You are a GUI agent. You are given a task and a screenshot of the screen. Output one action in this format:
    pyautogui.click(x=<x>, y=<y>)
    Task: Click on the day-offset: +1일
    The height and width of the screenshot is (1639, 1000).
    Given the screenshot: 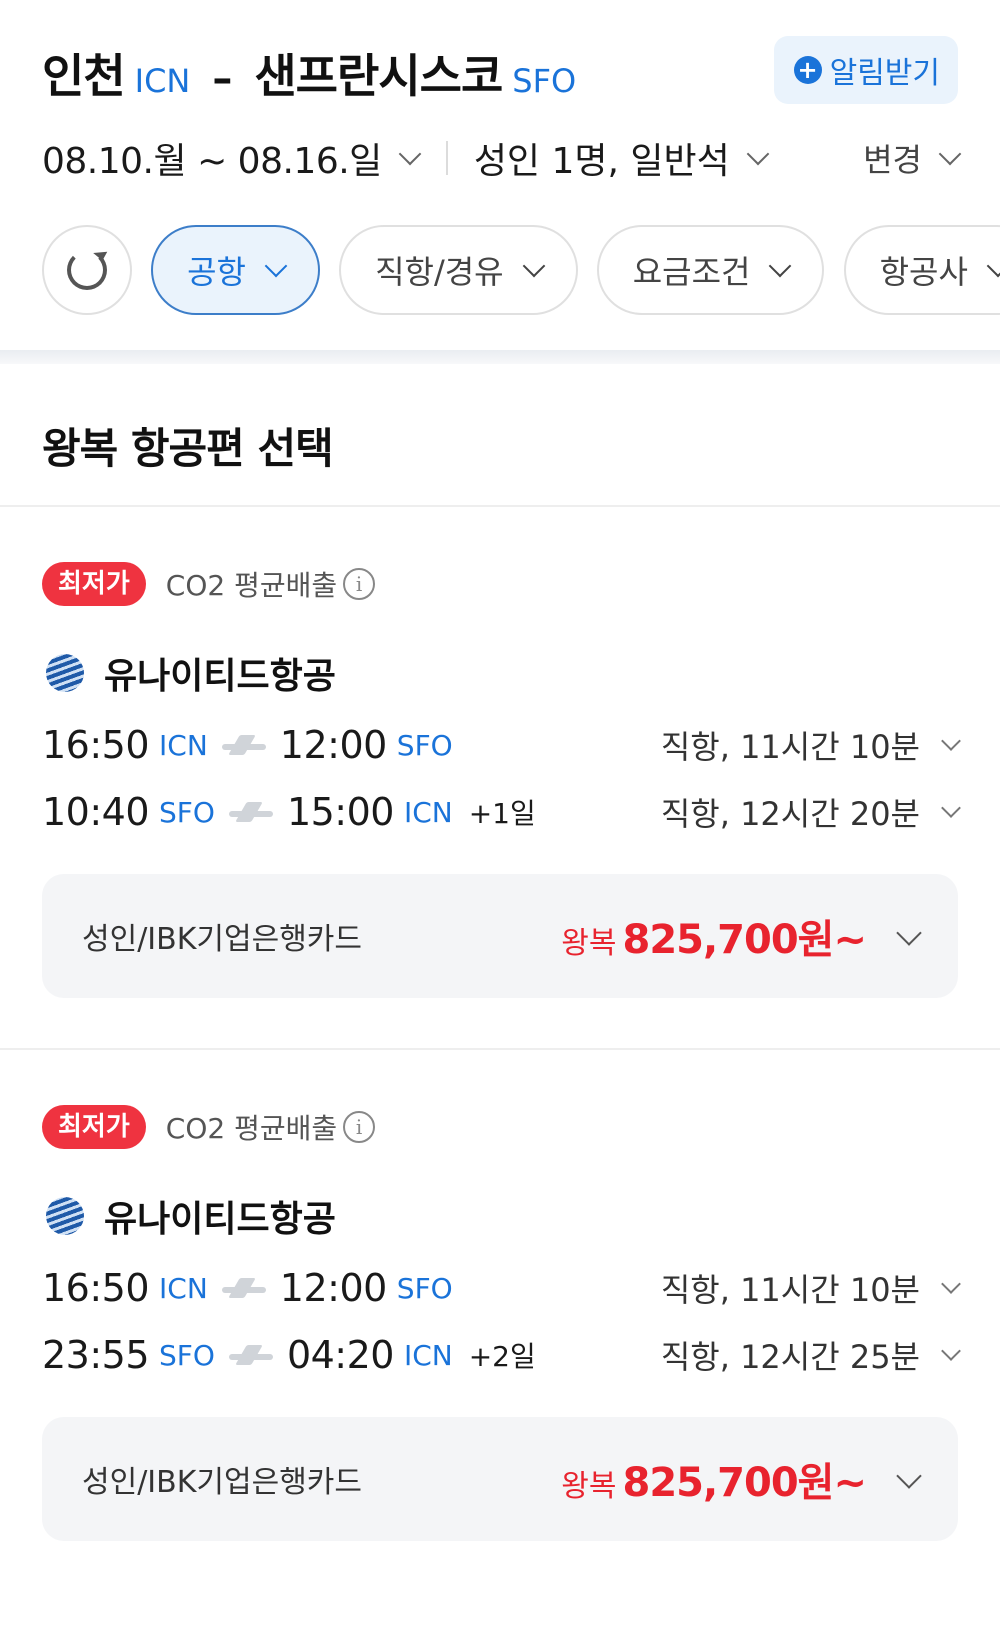 What is the action you would take?
    pyautogui.click(x=502, y=813)
    